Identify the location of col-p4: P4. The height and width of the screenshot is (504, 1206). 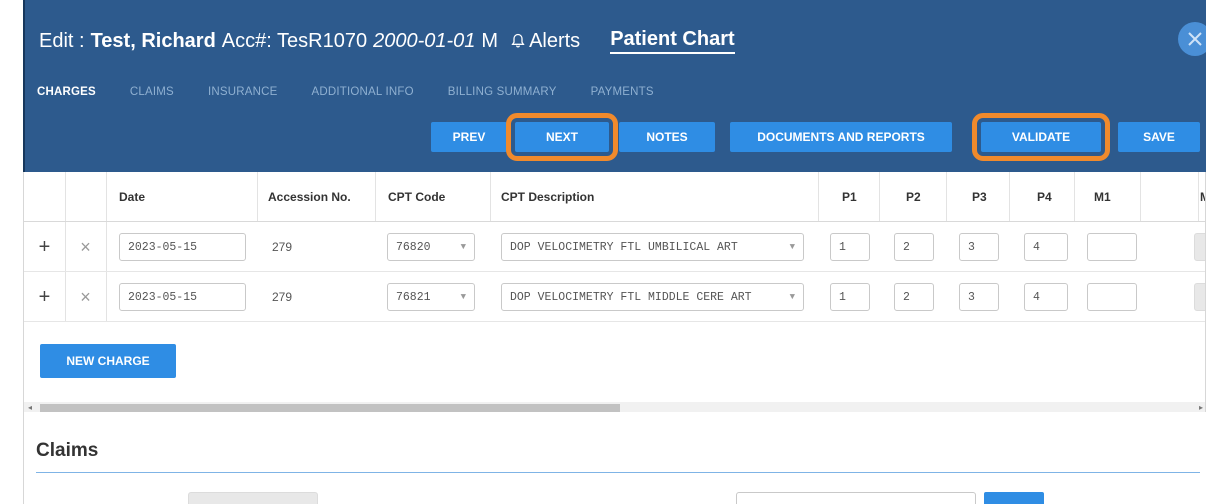
(1044, 197).